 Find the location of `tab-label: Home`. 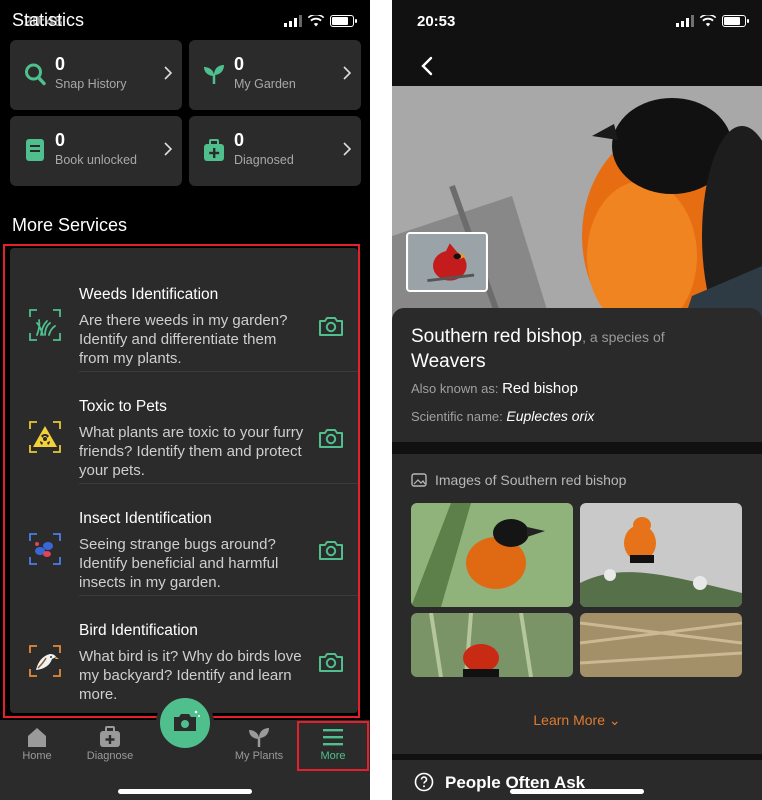

tab-label: Home is located at coordinates (37, 756).